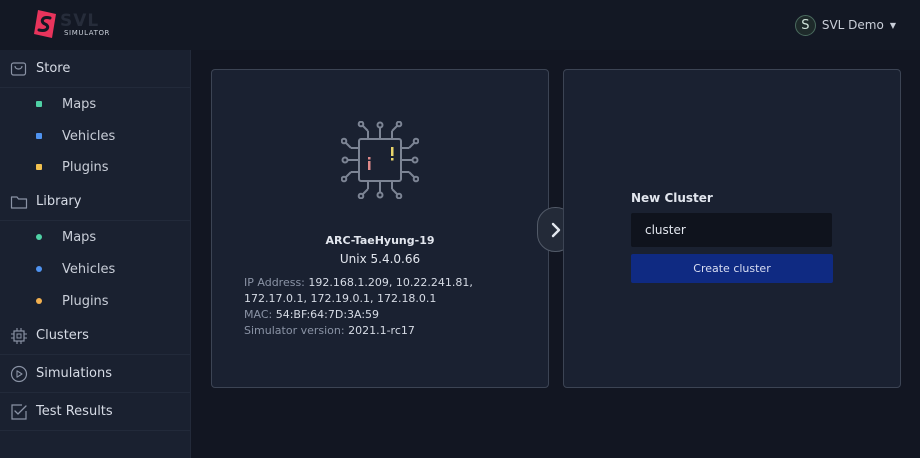 This screenshot has height=458, width=920. Describe the element at coordinates (732, 268) in the screenshot. I see `create-cluster-button: Create cluster` at that location.